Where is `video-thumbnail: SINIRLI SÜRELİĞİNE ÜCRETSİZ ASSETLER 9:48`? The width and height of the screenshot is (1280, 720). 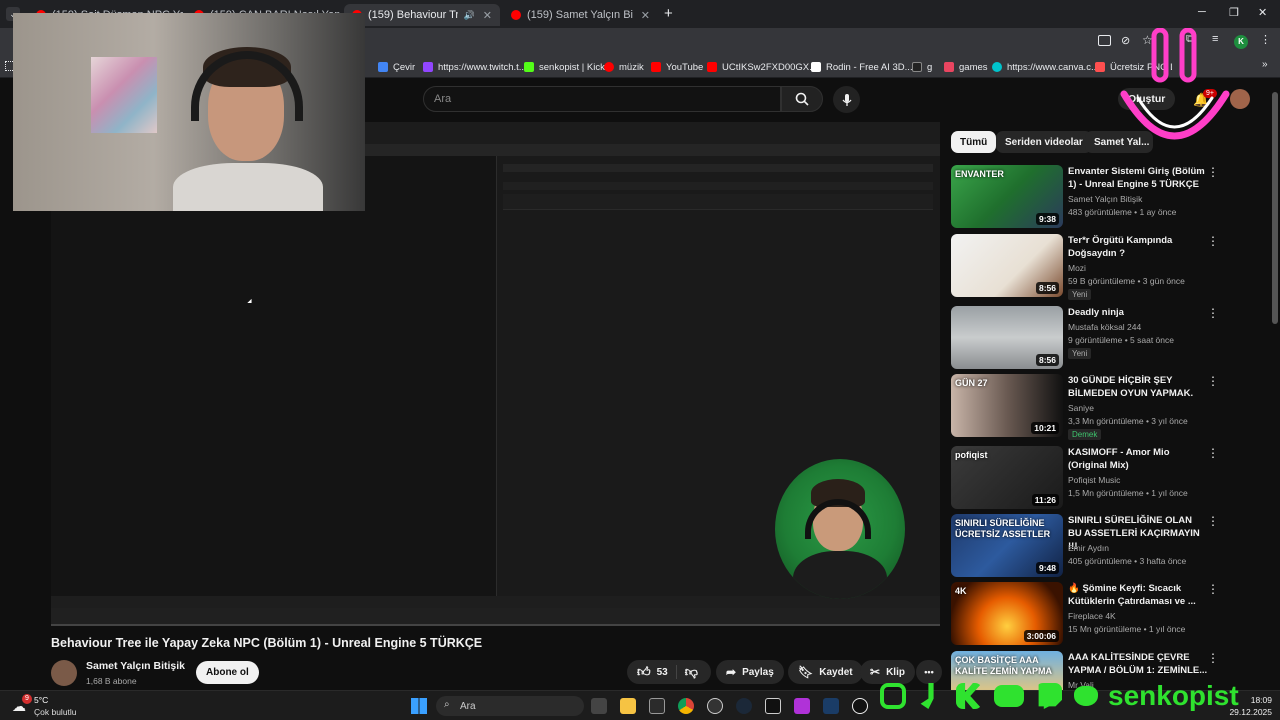 video-thumbnail: SINIRLI SÜRELİĞİNE ÜCRETSİZ ASSETLER 9:48 is located at coordinates (1007, 545).